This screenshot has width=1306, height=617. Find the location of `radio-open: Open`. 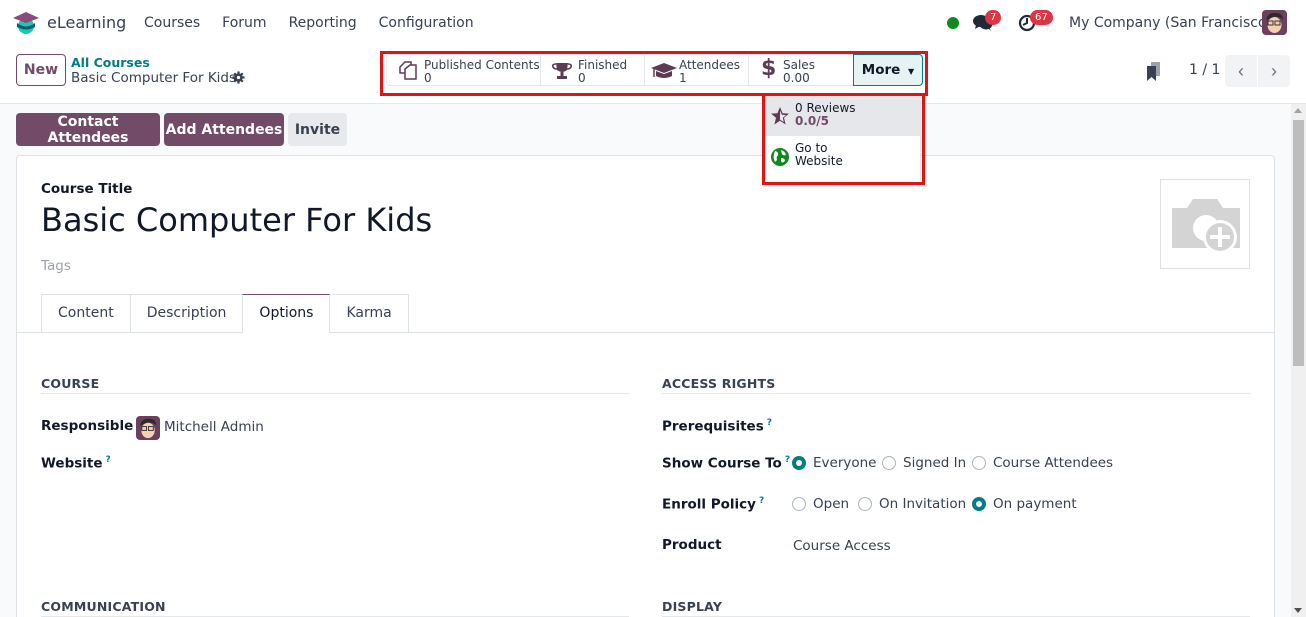

radio-open: Open is located at coordinates (820, 504).